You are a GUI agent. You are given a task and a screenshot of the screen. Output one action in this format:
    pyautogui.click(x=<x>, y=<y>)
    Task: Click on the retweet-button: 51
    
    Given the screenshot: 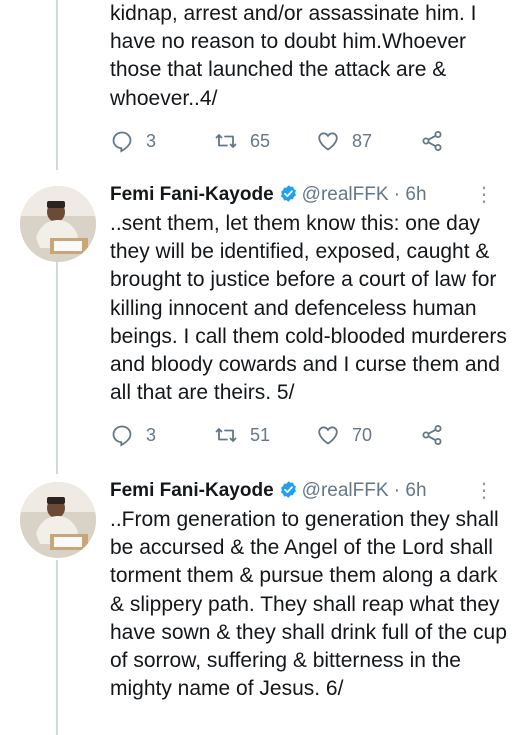 What is the action you would take?
    pyautogui.click(x=242, y=435)
    